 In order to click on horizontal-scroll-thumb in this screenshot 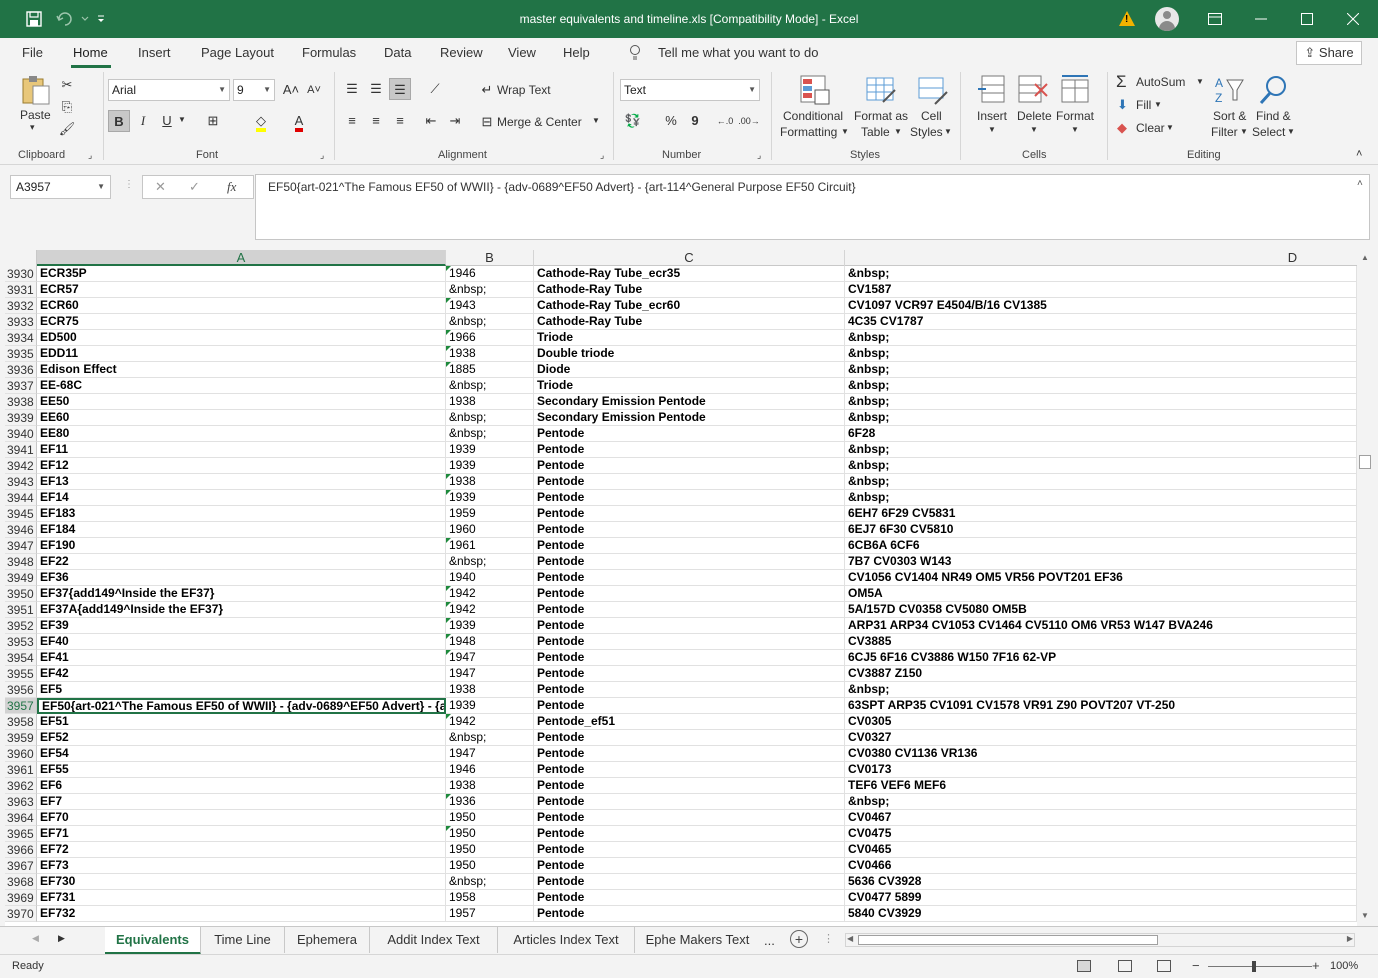, I will do `click(1008, 940)`.